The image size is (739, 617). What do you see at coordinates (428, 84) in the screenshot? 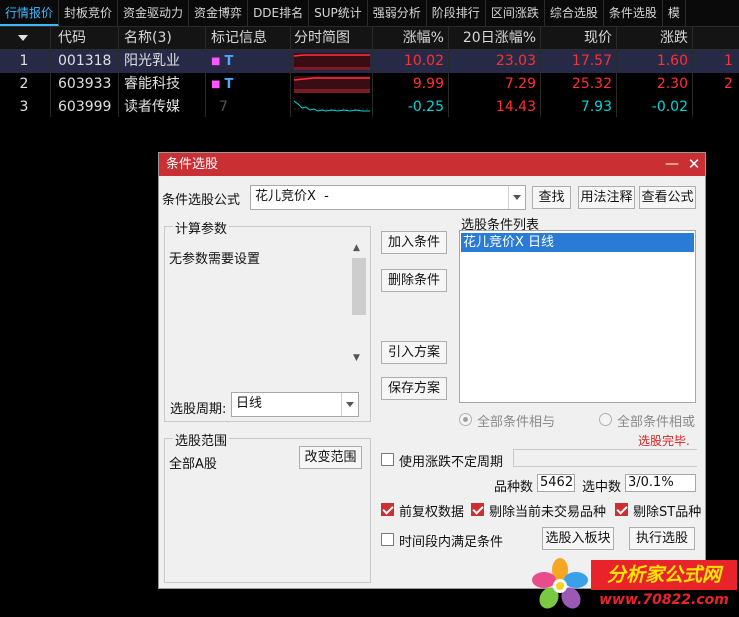
I see `pct-change: 9.99` at bounding box center [428, 84].